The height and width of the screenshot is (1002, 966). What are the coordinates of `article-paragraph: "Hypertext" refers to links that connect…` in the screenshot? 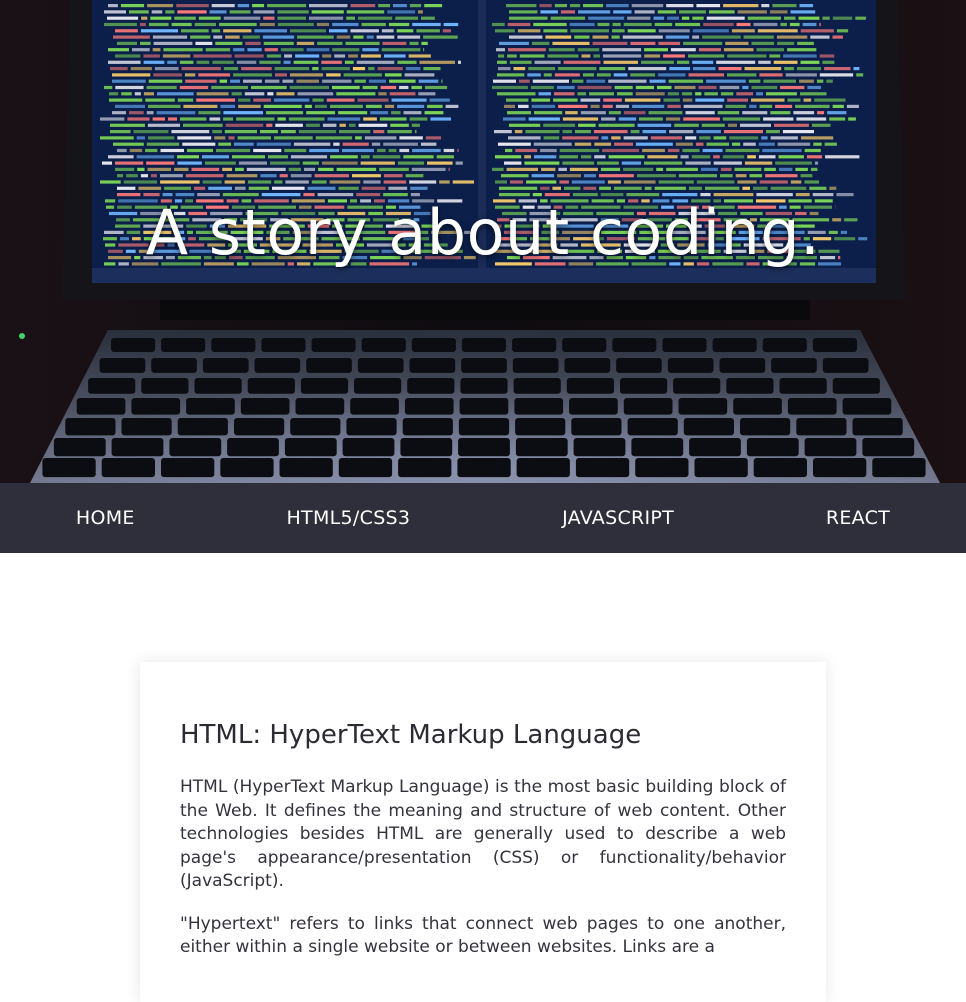 It's located at (483, 936).